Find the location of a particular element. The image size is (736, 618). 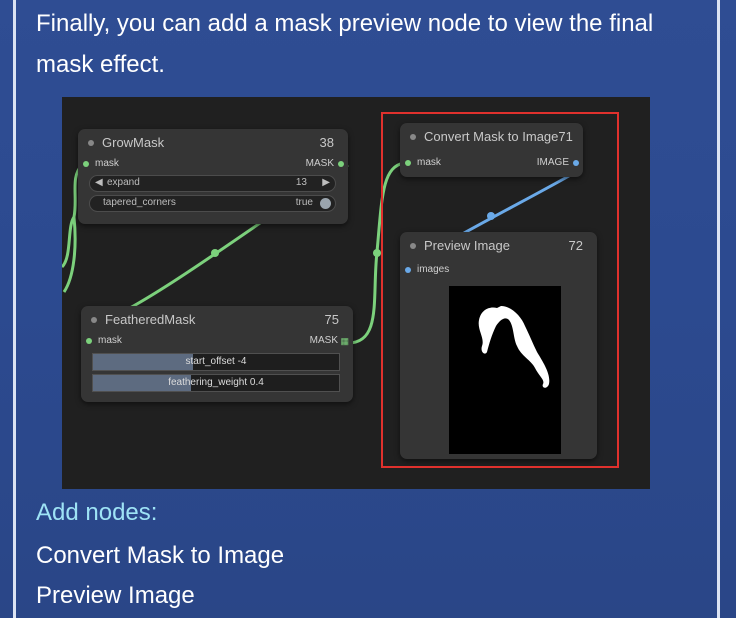

feathering-weight-label: feathering_weight 0.4 is located at coordinates (216, 382).